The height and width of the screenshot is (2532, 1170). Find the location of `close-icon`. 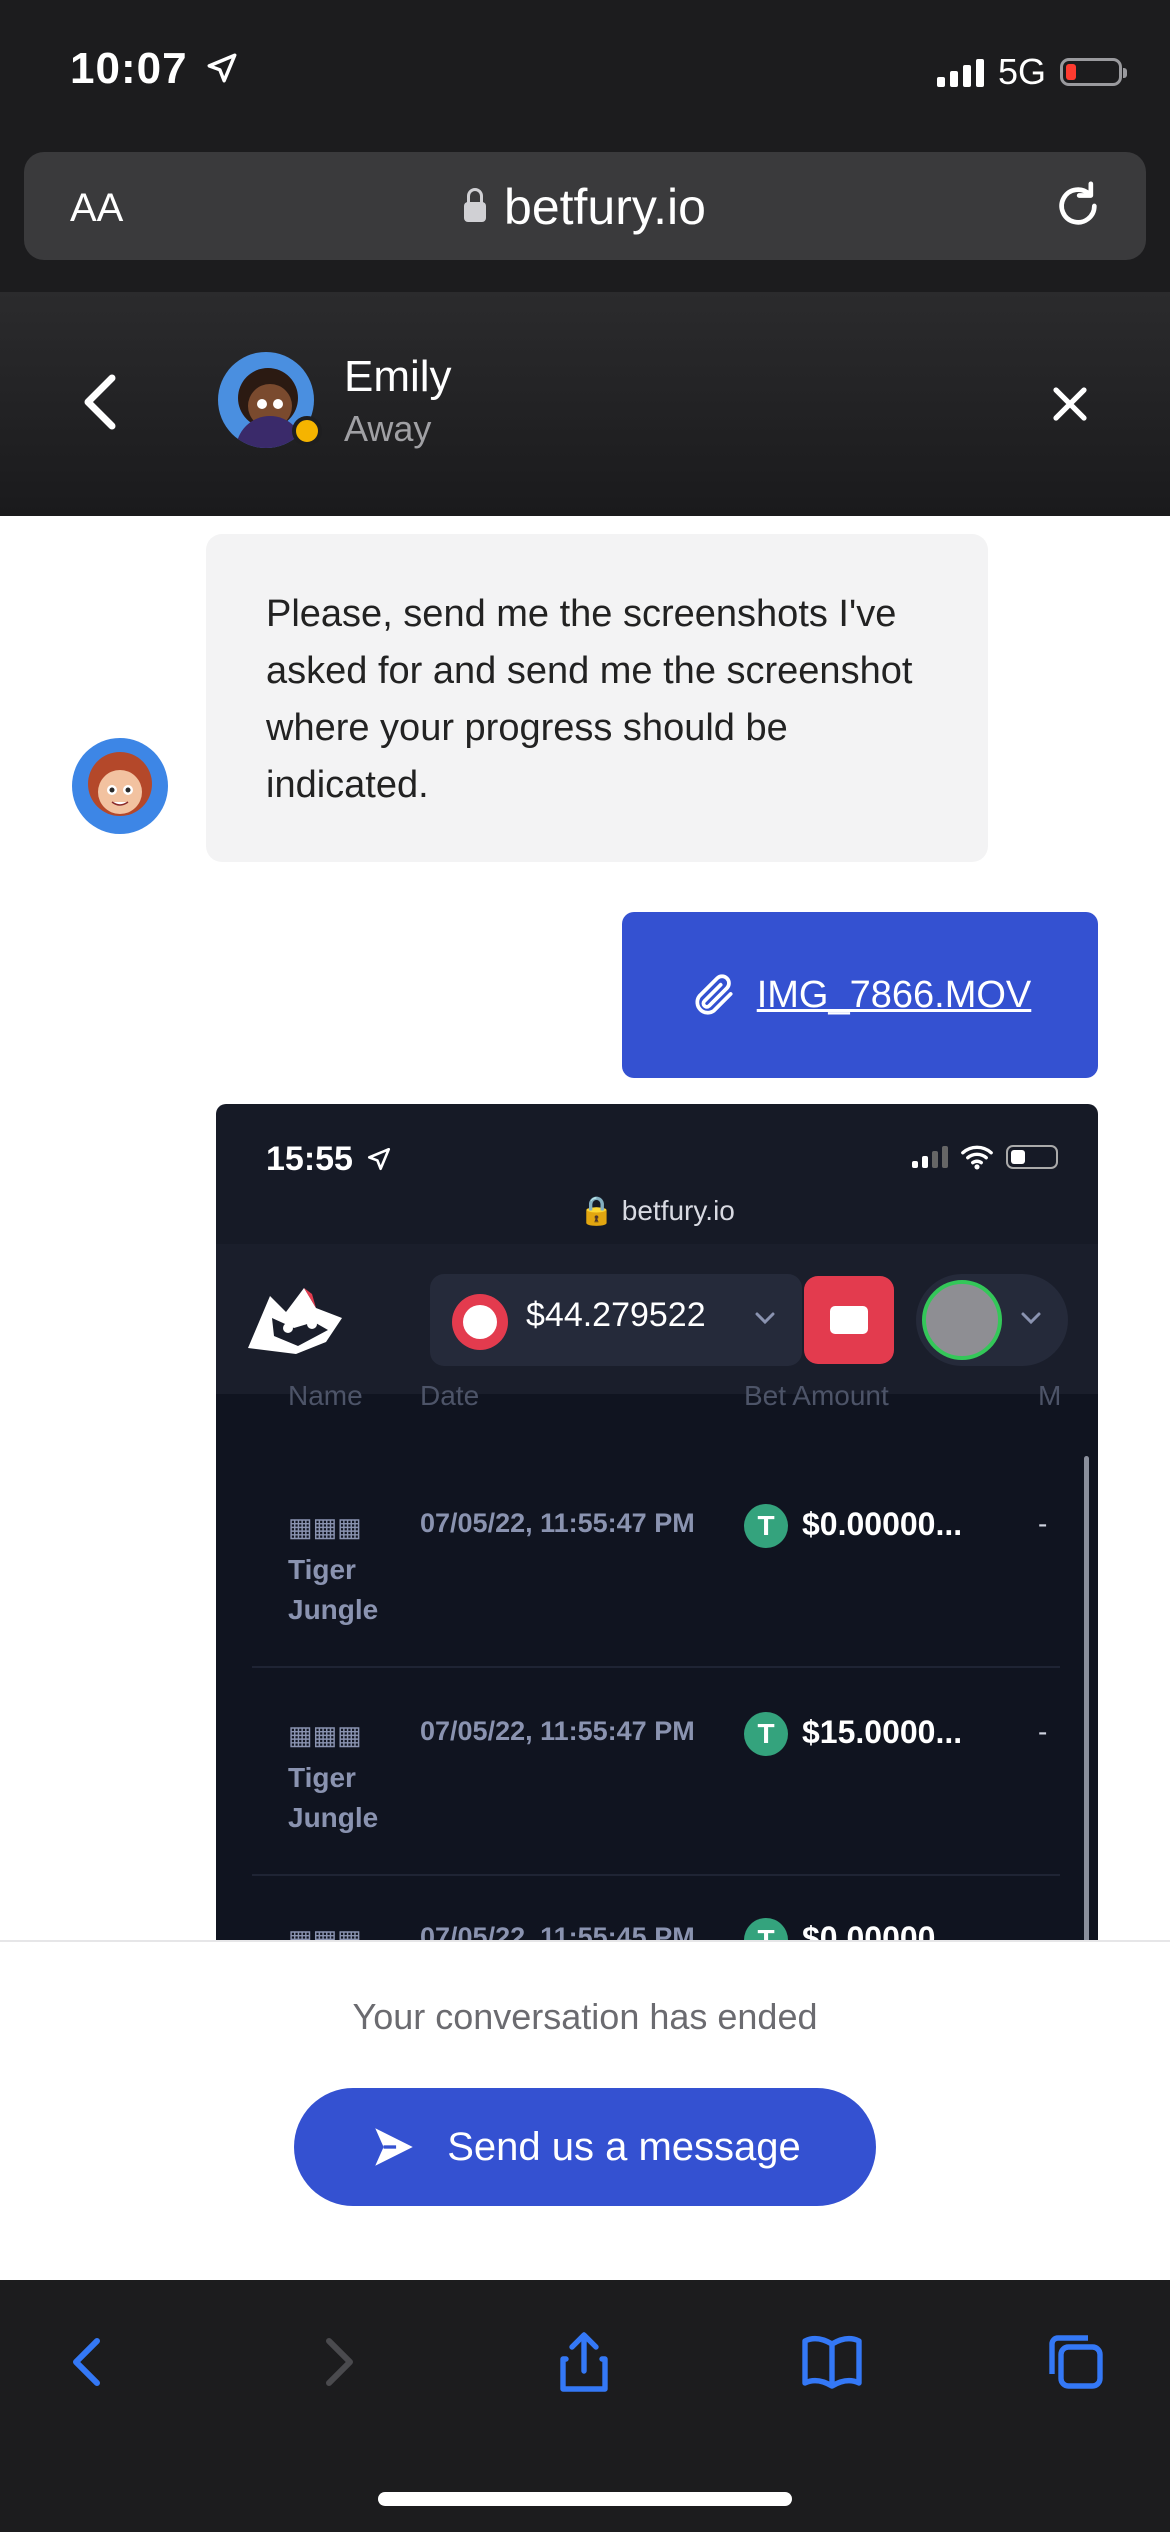

close-icon is located at coordinates (1070, 404).